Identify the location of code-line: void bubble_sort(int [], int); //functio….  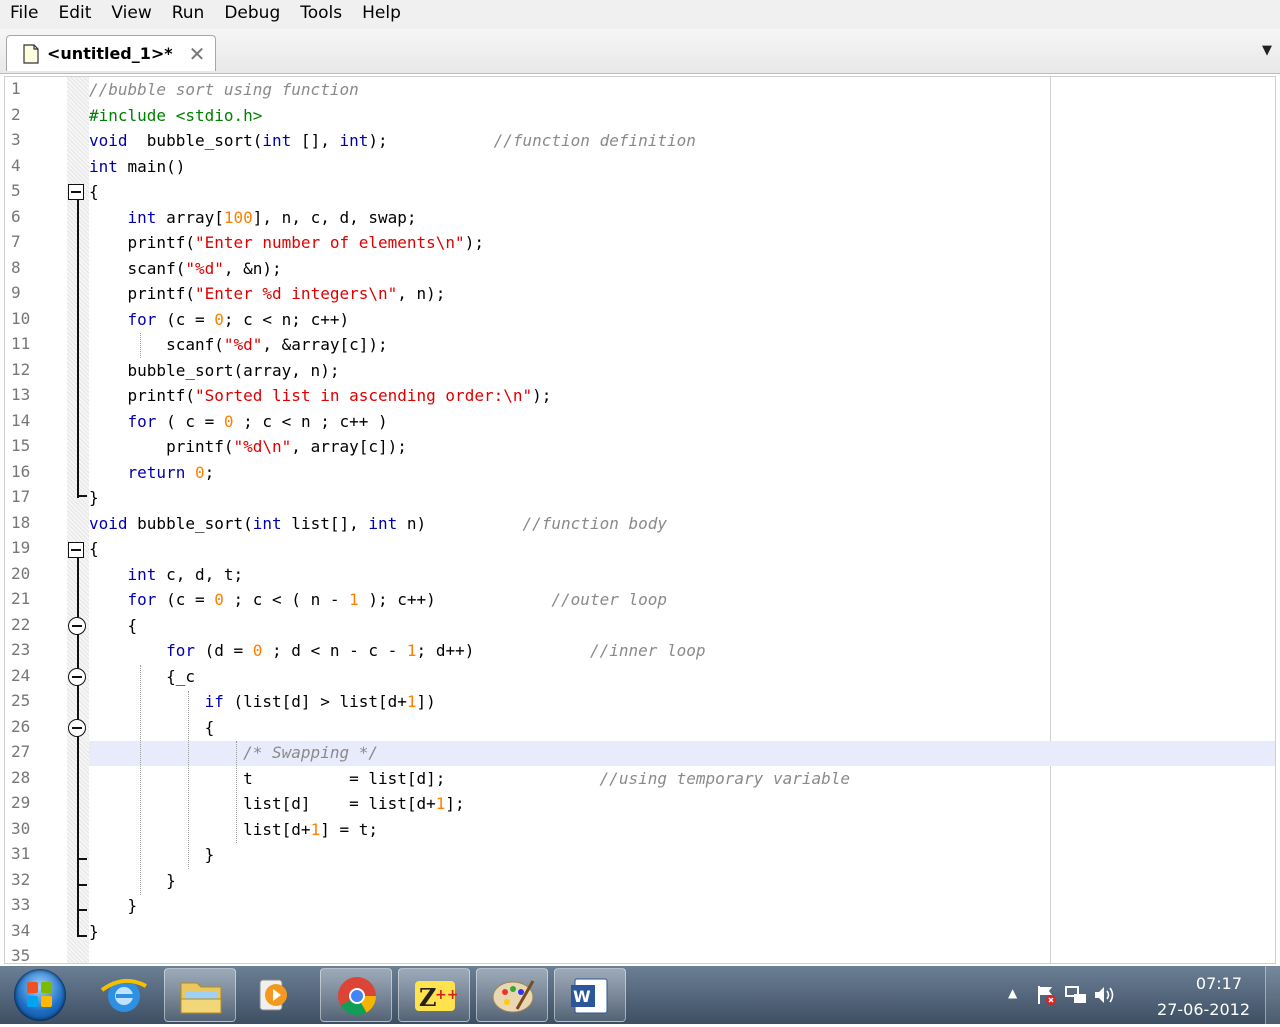
(392, 140).